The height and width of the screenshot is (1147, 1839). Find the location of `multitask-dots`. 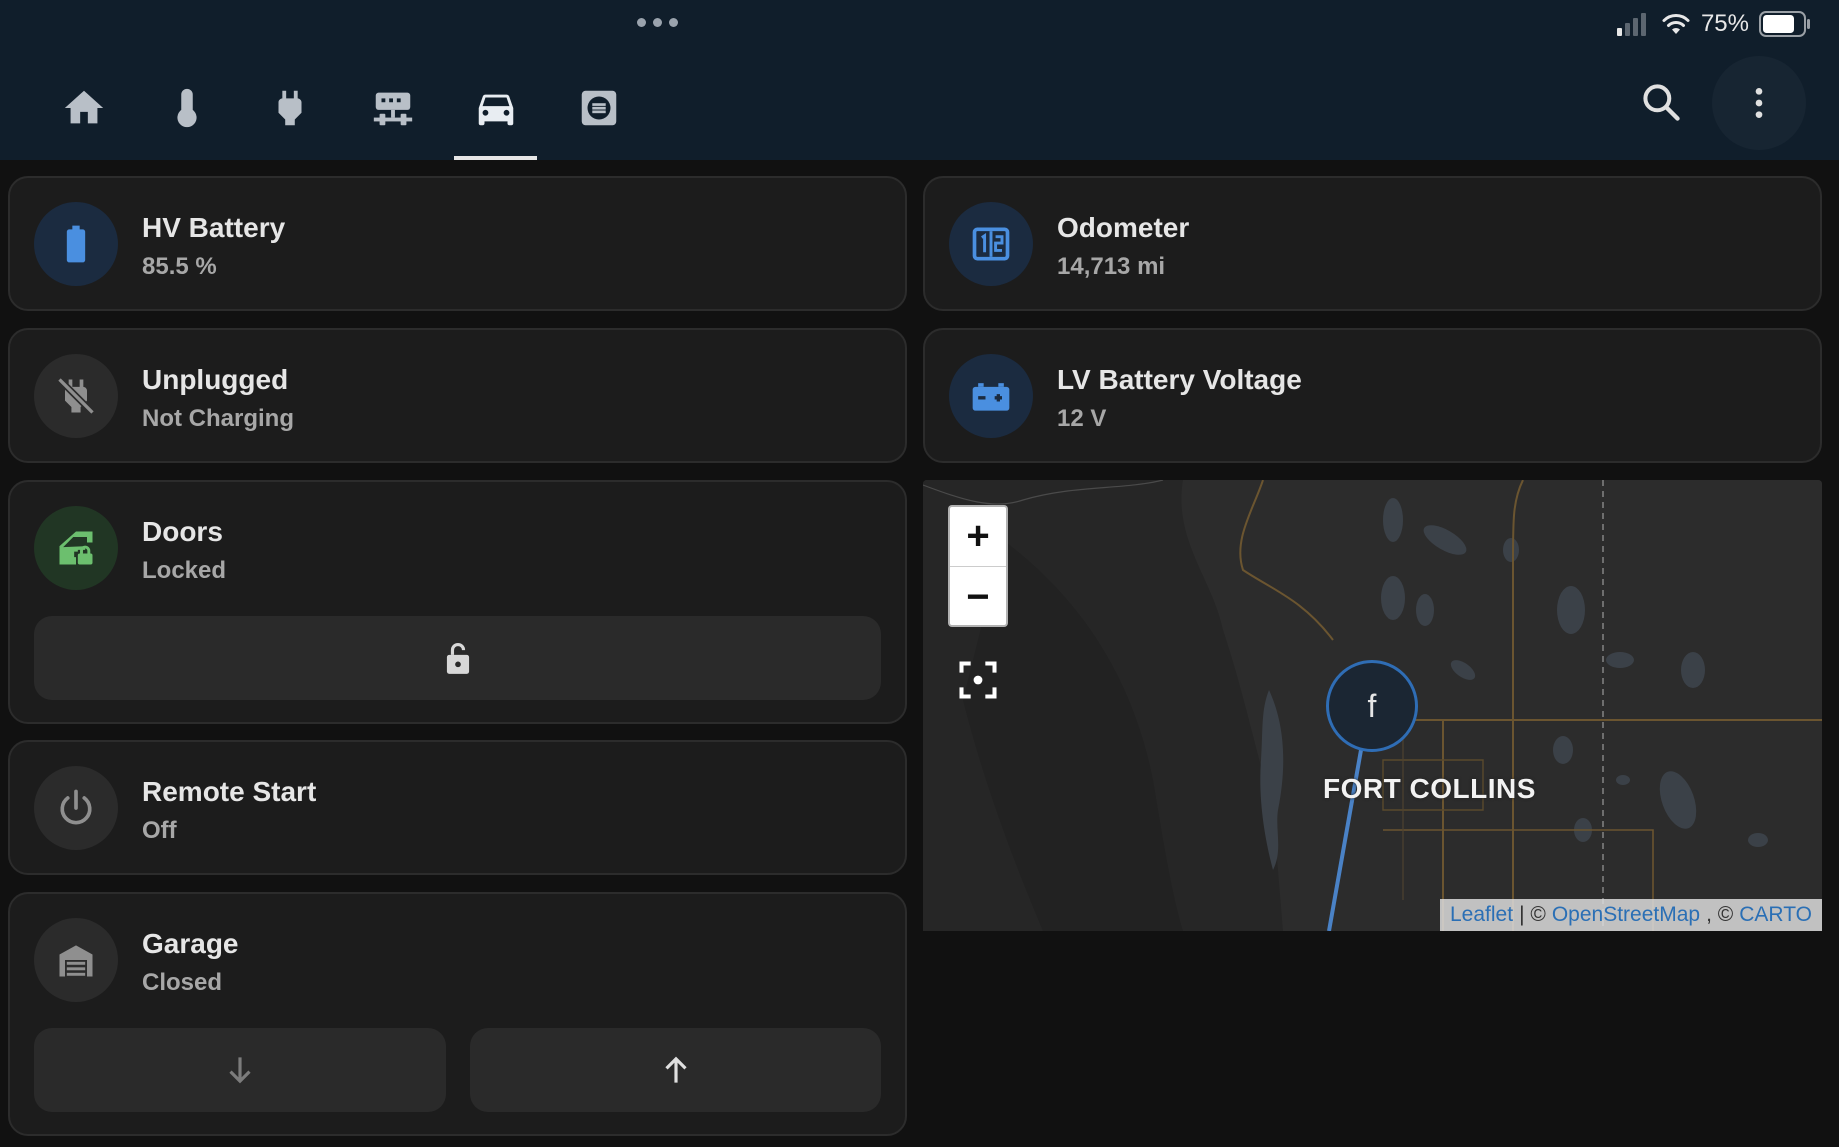

multitask-dots is located at coordinates (657, 22).